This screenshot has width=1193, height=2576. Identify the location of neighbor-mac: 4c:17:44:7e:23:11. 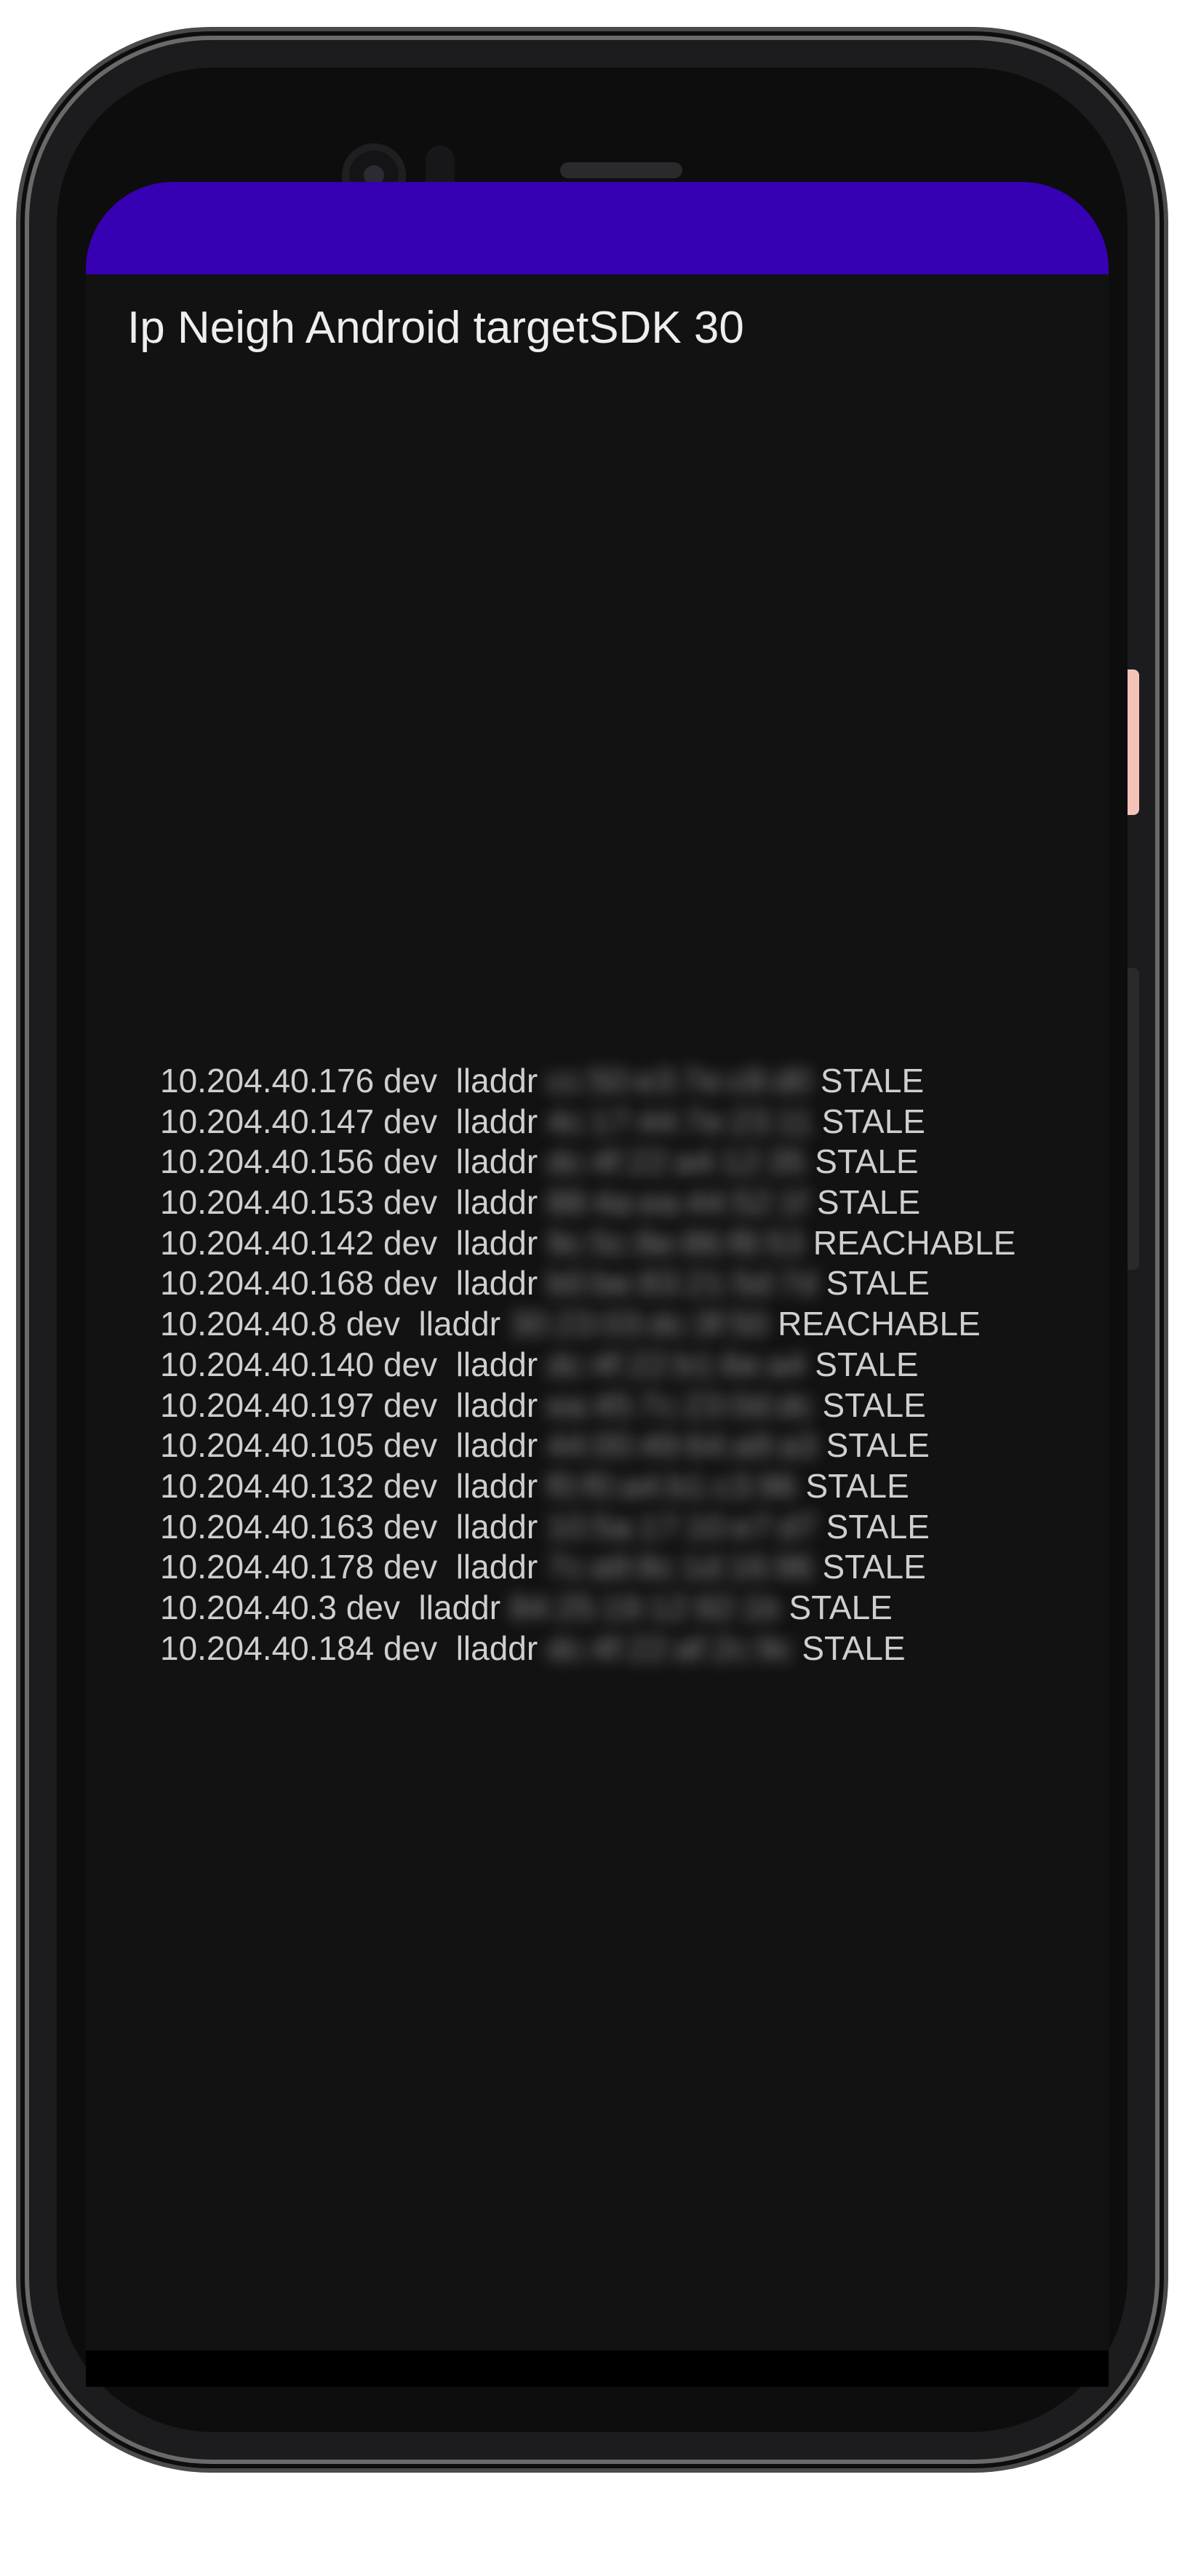
(679, 1121).